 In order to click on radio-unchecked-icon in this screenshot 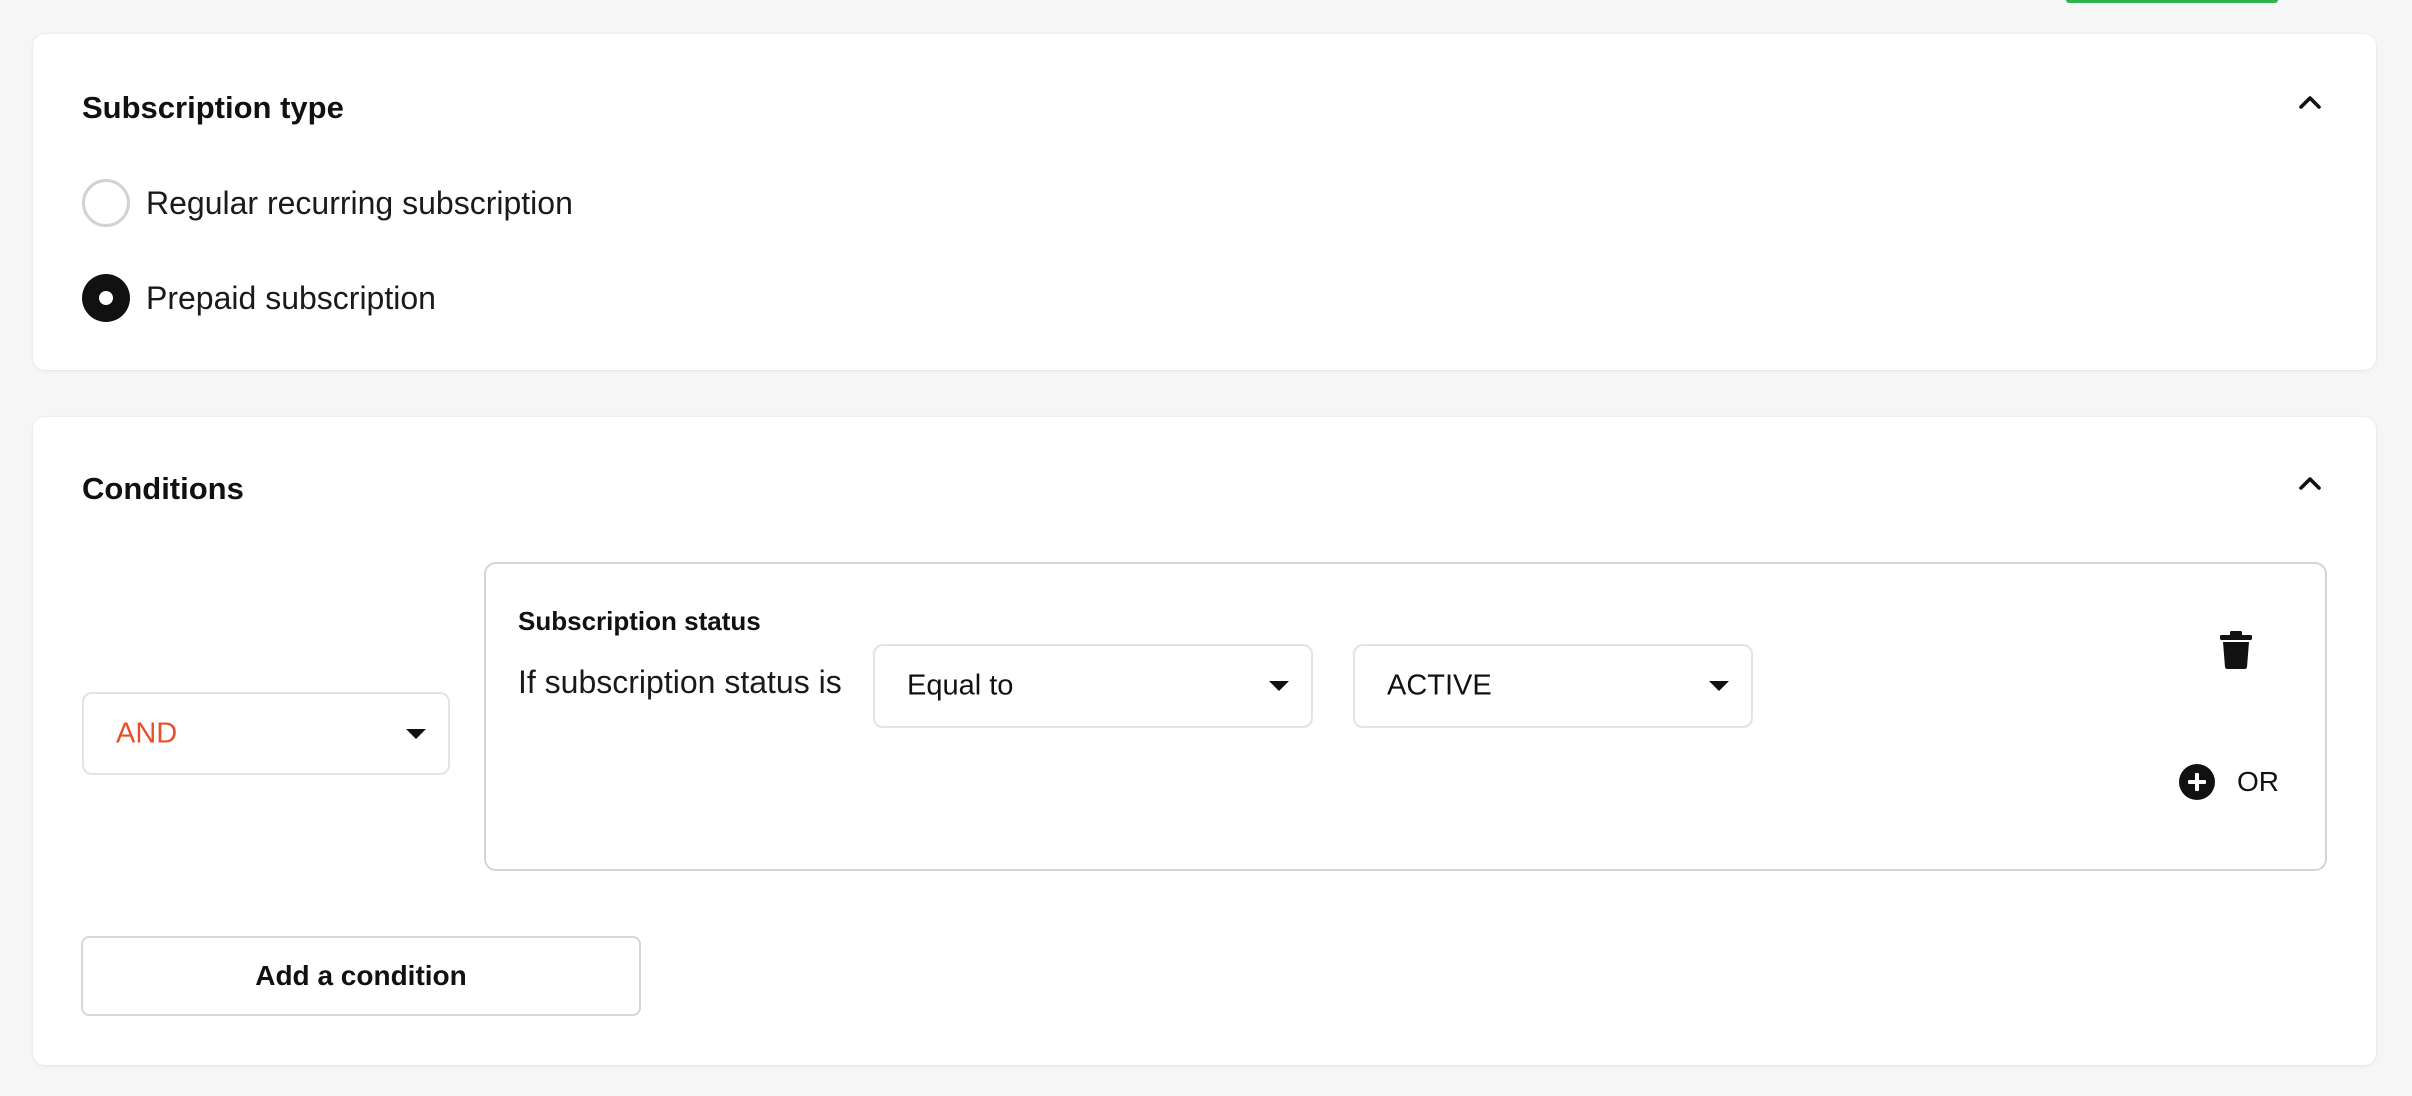, I will do `click(106, 203)`.